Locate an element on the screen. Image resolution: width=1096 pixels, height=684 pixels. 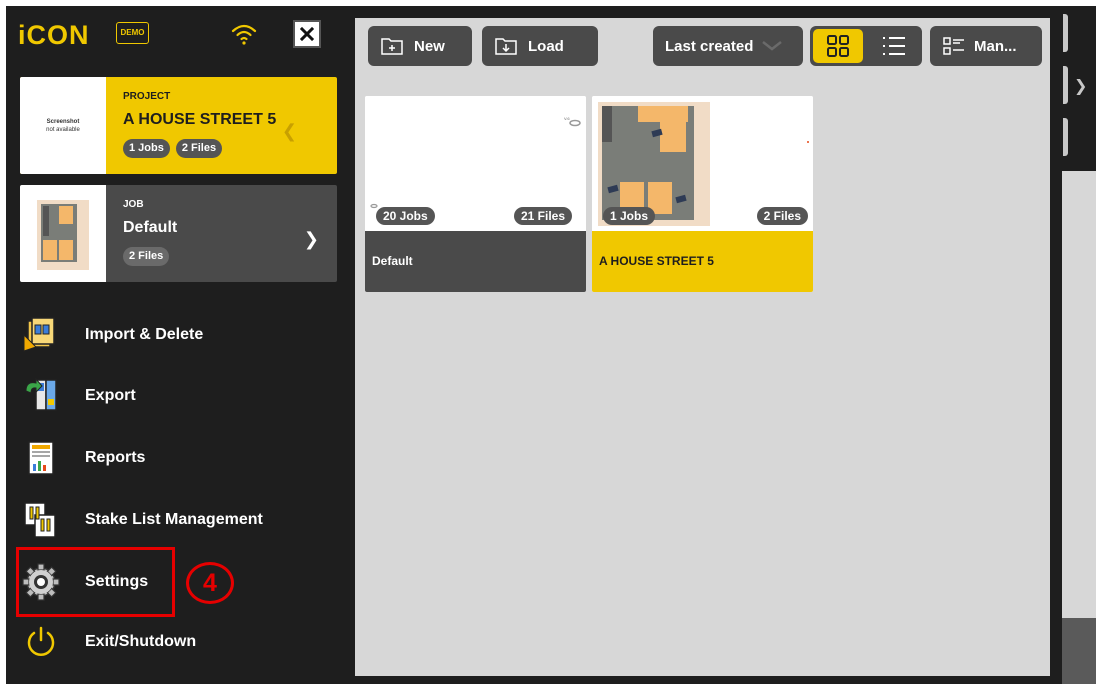
tile-jobs-badge: 20 Jobs is located at coordinates (405, 216).